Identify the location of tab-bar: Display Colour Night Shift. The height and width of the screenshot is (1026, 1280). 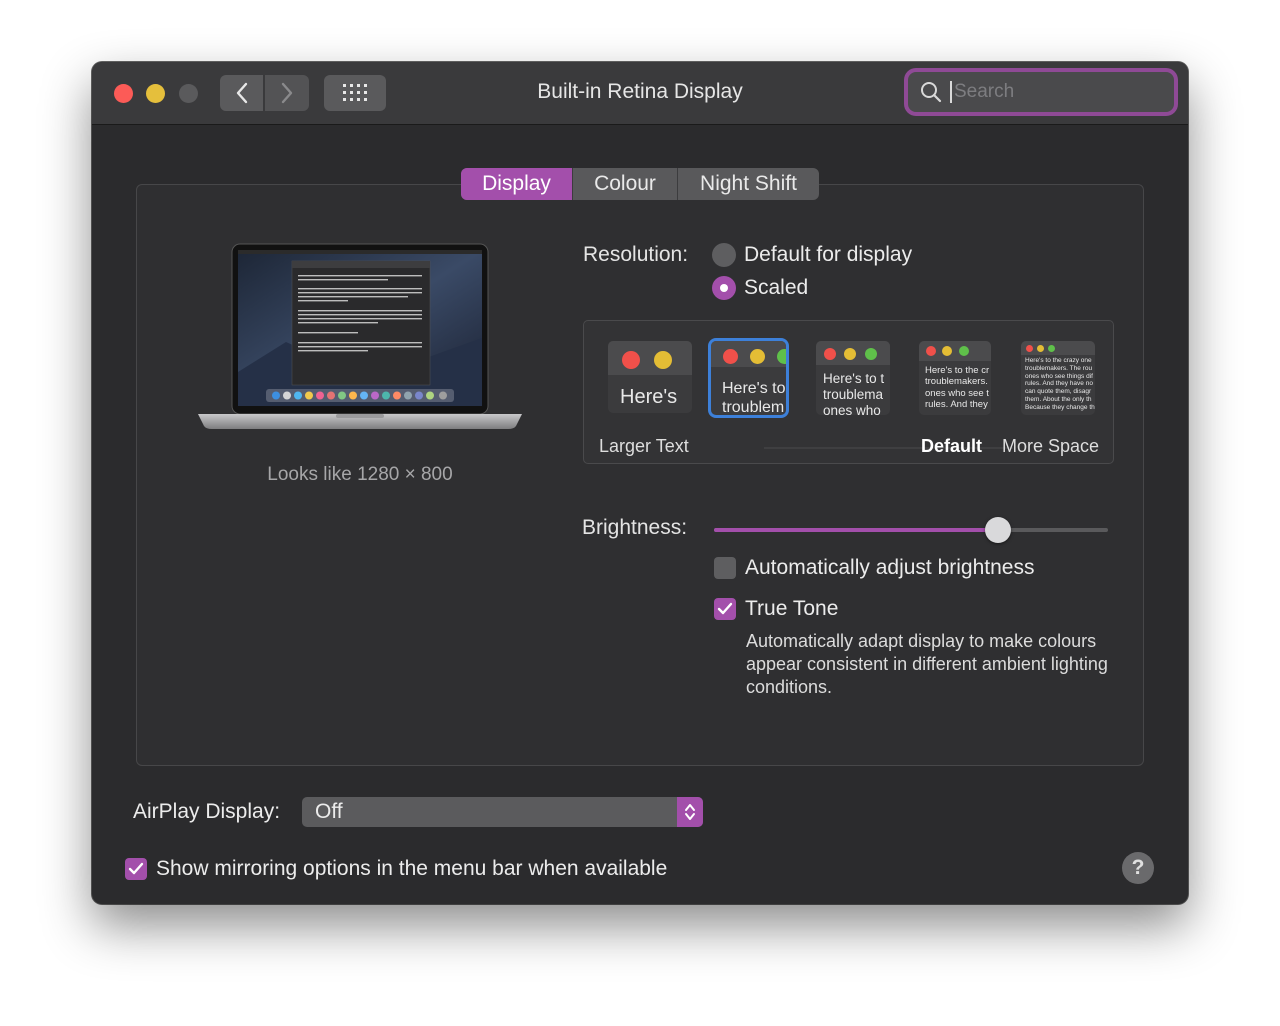
(640, 184).